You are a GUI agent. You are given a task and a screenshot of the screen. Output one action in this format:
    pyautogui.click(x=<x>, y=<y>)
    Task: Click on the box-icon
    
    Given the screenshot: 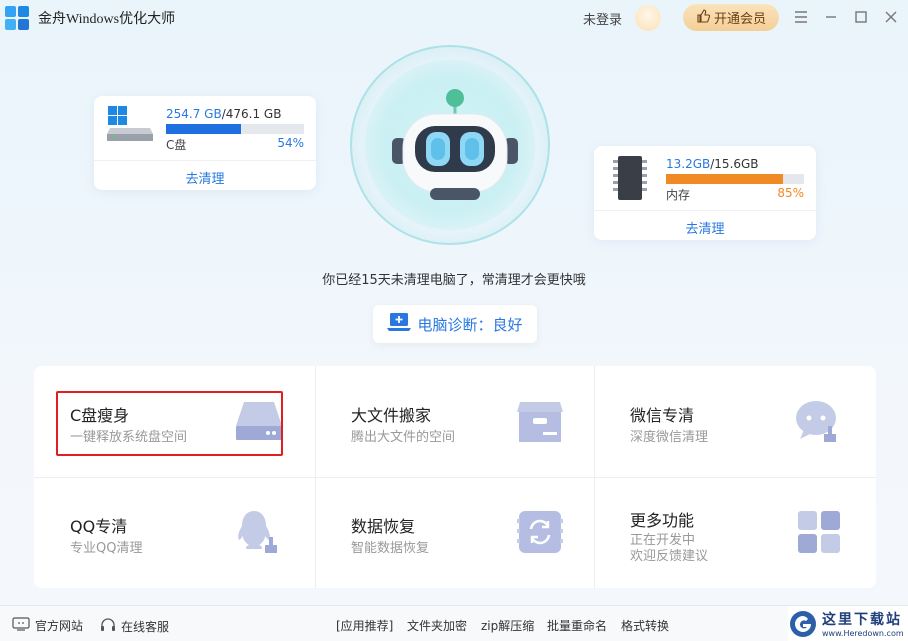 What is the action you would take?
    pyautogui.click(x=540, y=421)
    